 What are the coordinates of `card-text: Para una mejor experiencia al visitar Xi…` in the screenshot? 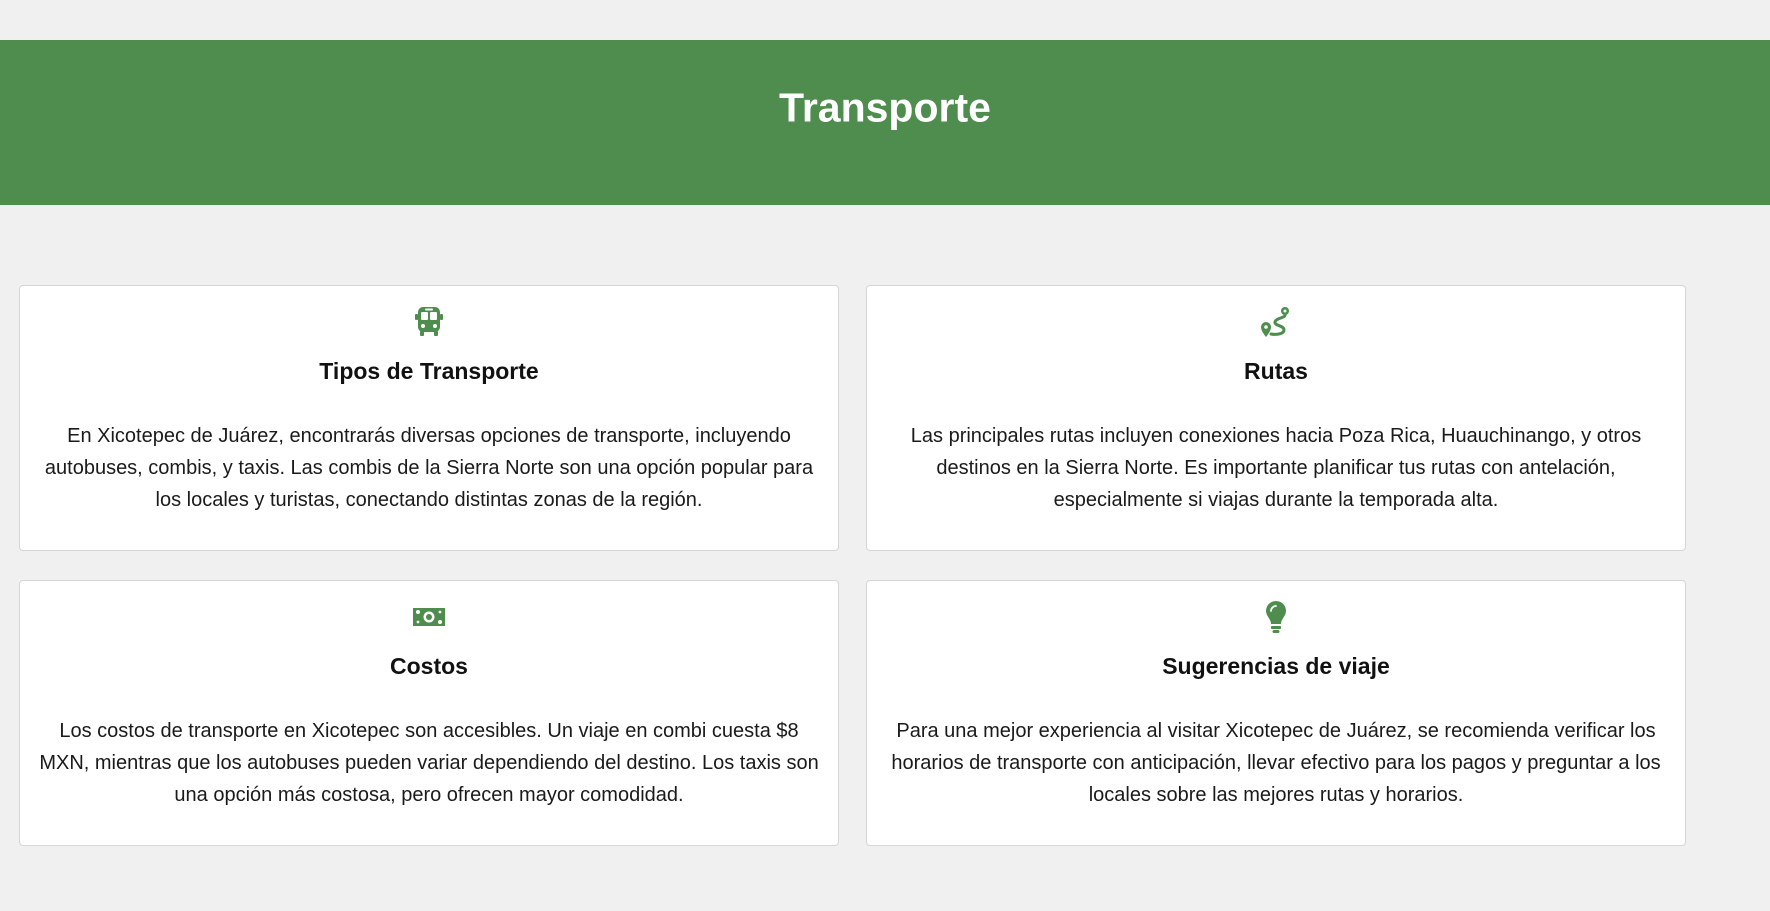 It's located at (1276, 763).